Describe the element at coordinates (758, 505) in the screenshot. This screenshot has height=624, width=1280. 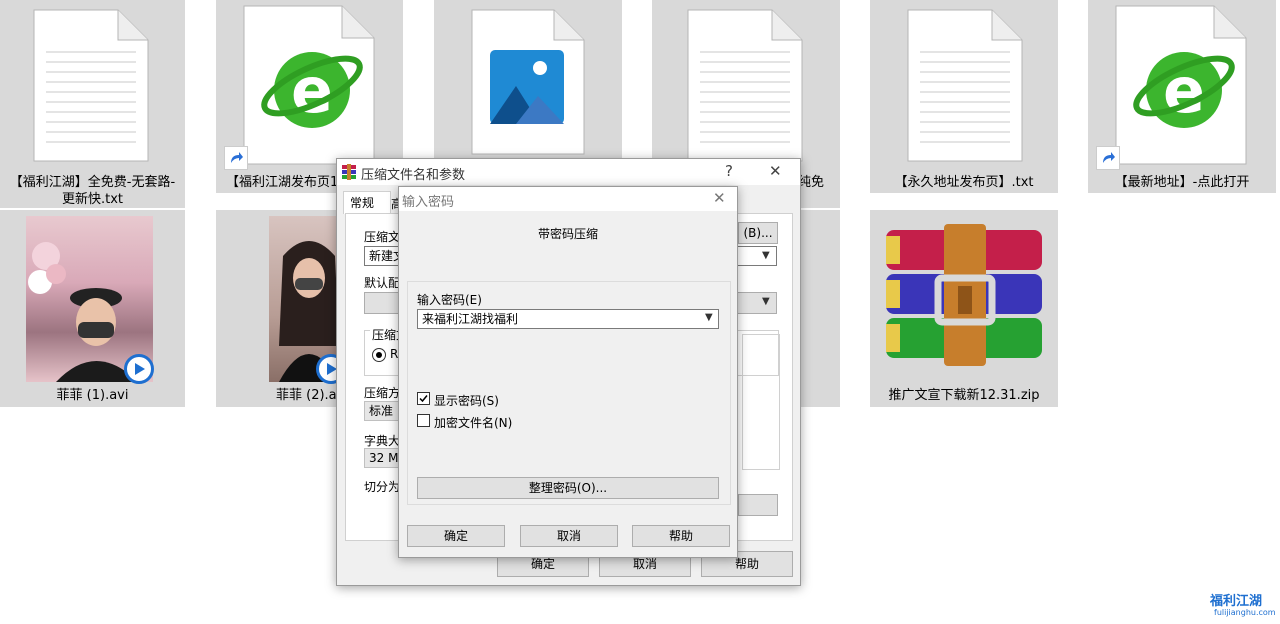
I see `set-password-button` at that location.